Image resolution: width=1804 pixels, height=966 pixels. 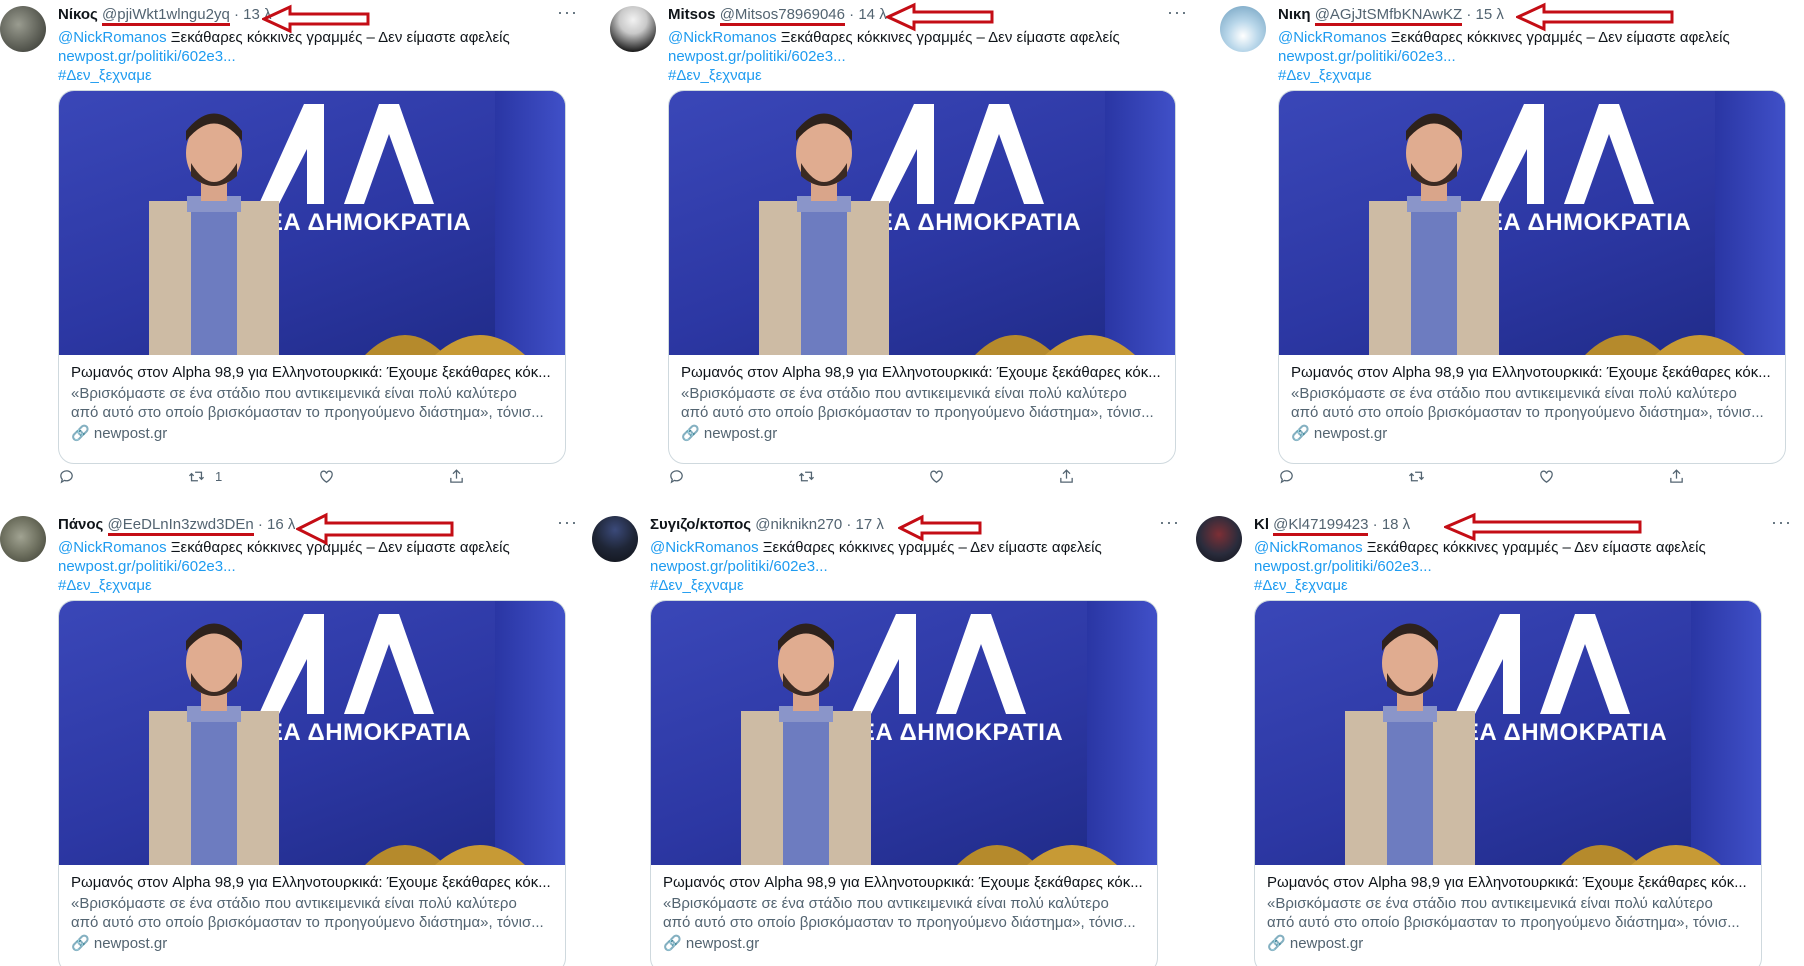 What do you see at coordinates (1294, 14) in the screenshot?
I see `display-name: Νικη` at bounding box center [1294, 14].